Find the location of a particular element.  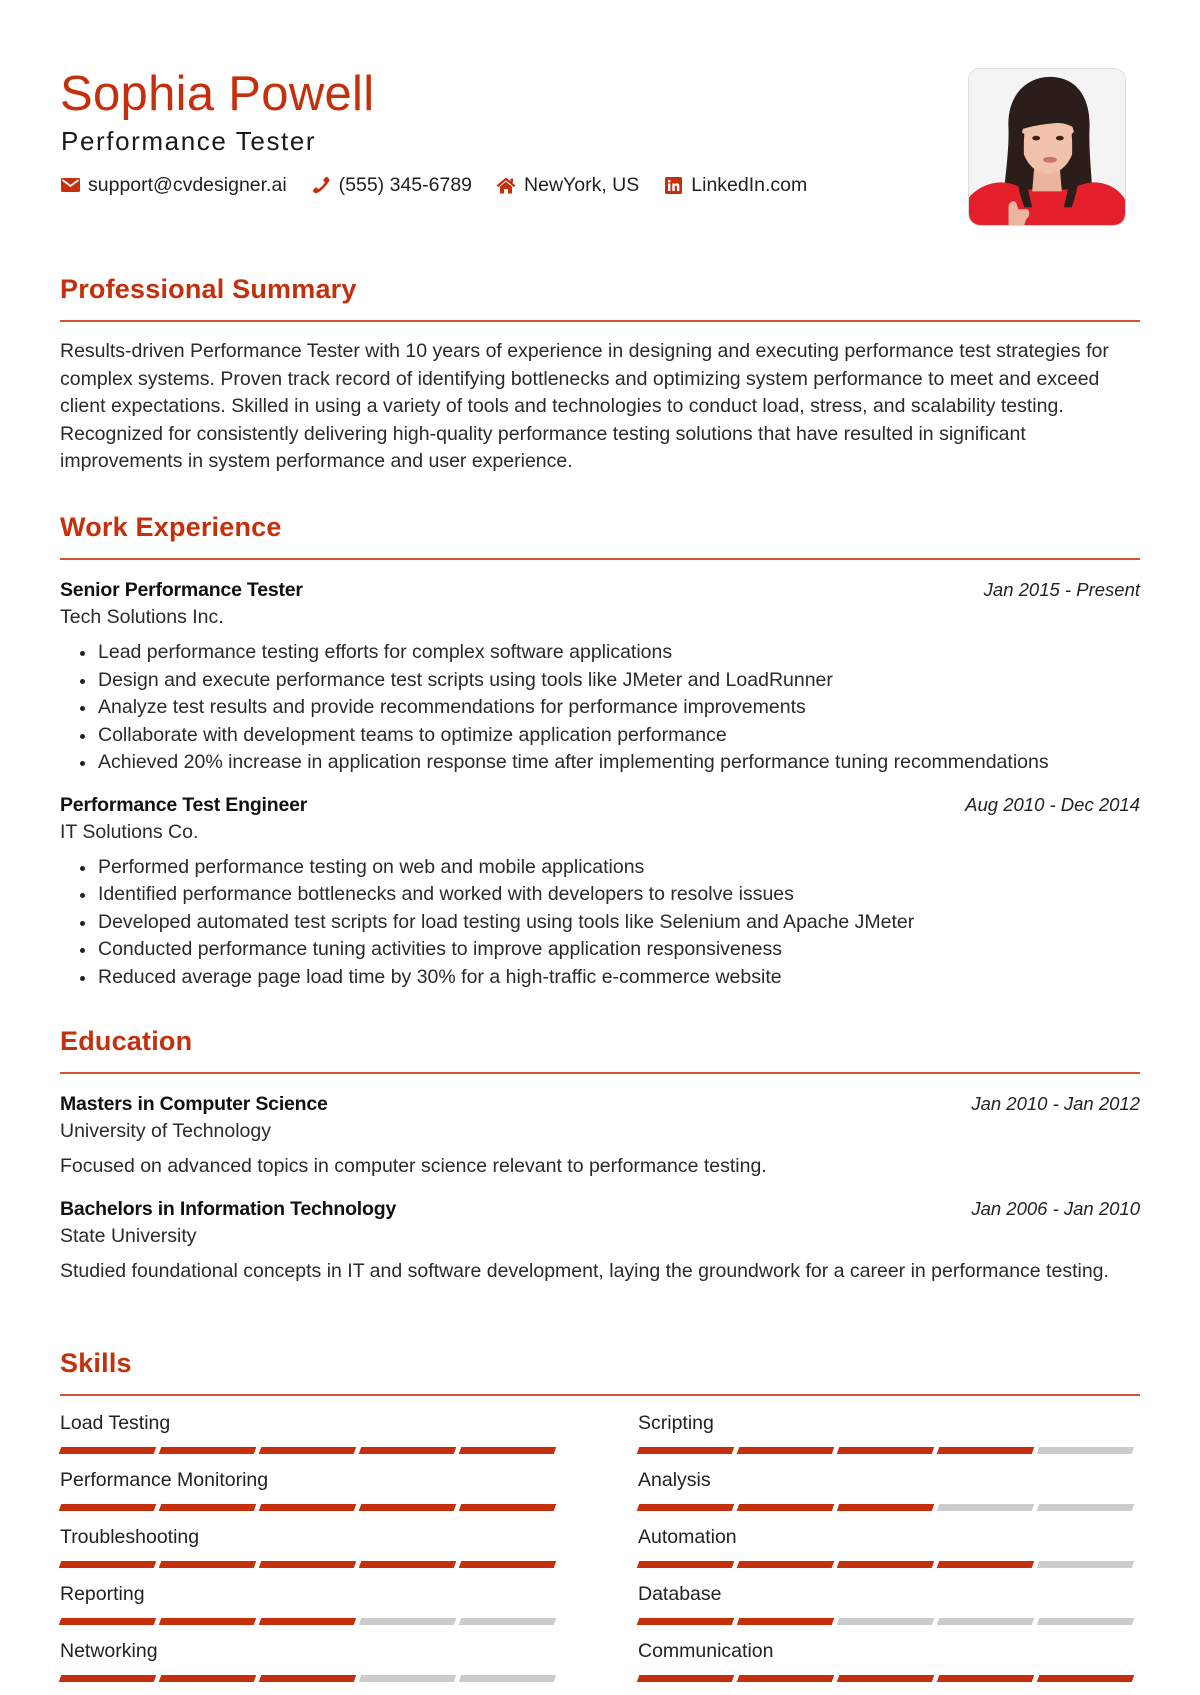

contact-phone: (555) 345-6789 is located at coordinates (391, 185).